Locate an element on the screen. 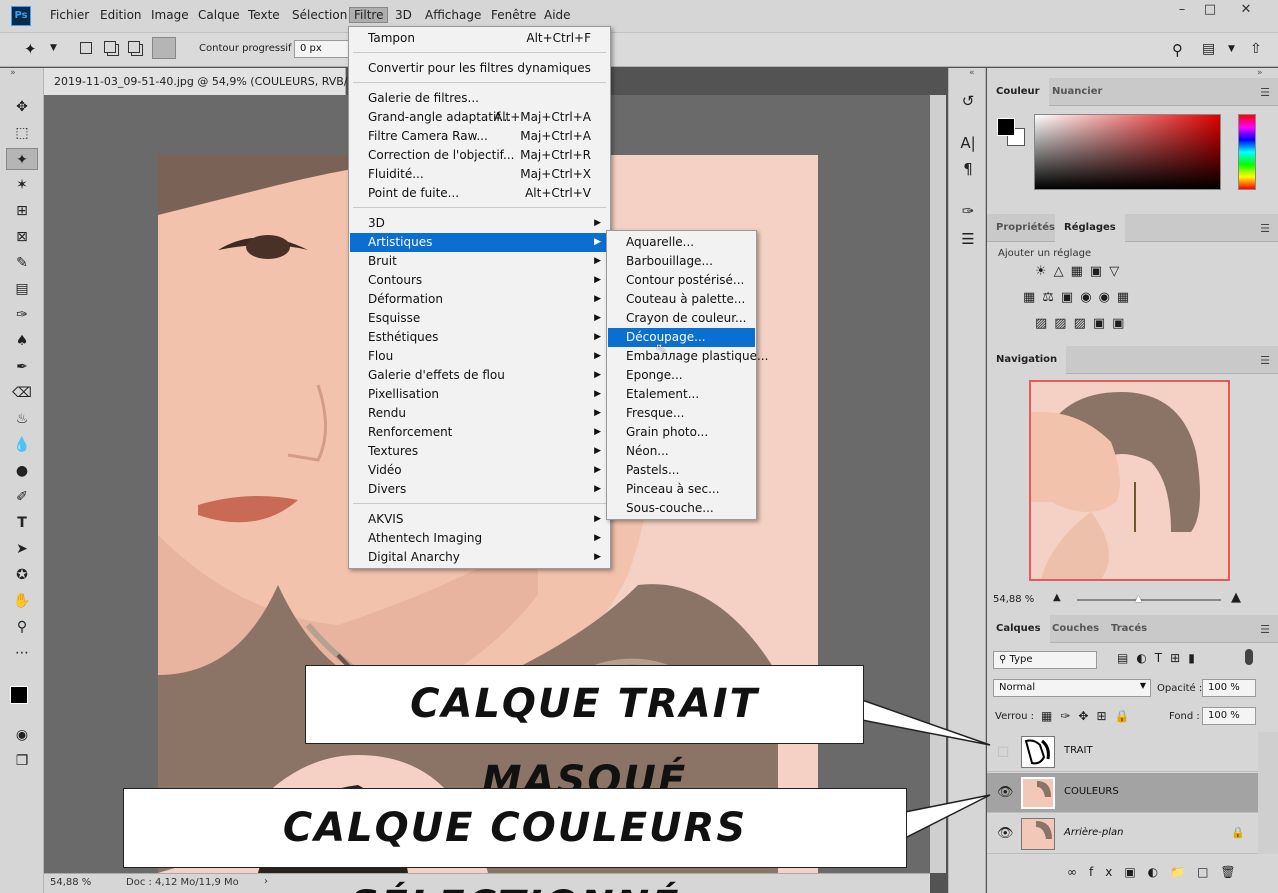 This screenshot has height=893, width=1278. callout-bottom: CALQUE COULEURS SÉLECTIONNÉ is located at coordinates (515, 840).